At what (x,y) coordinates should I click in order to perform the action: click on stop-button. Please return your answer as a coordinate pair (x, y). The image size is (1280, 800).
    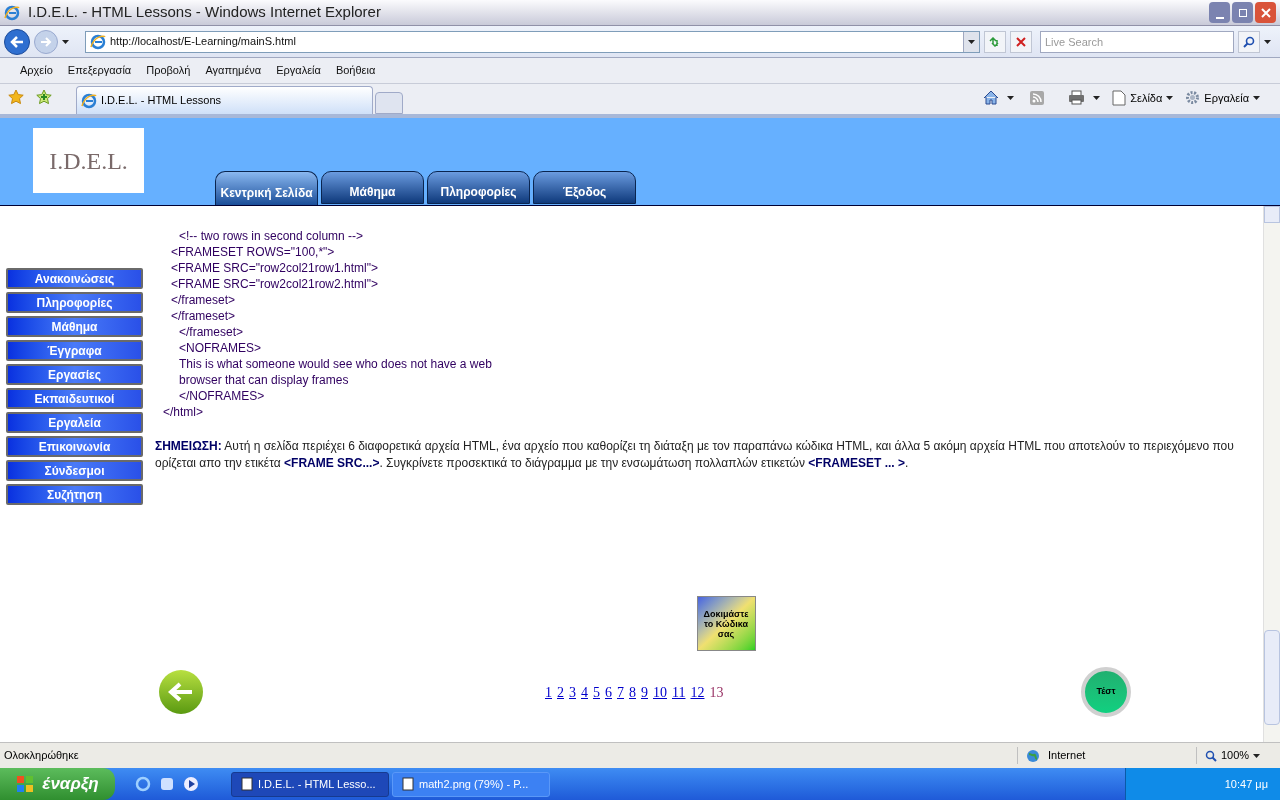
    Looking at the image, I should click on (1021, 41).